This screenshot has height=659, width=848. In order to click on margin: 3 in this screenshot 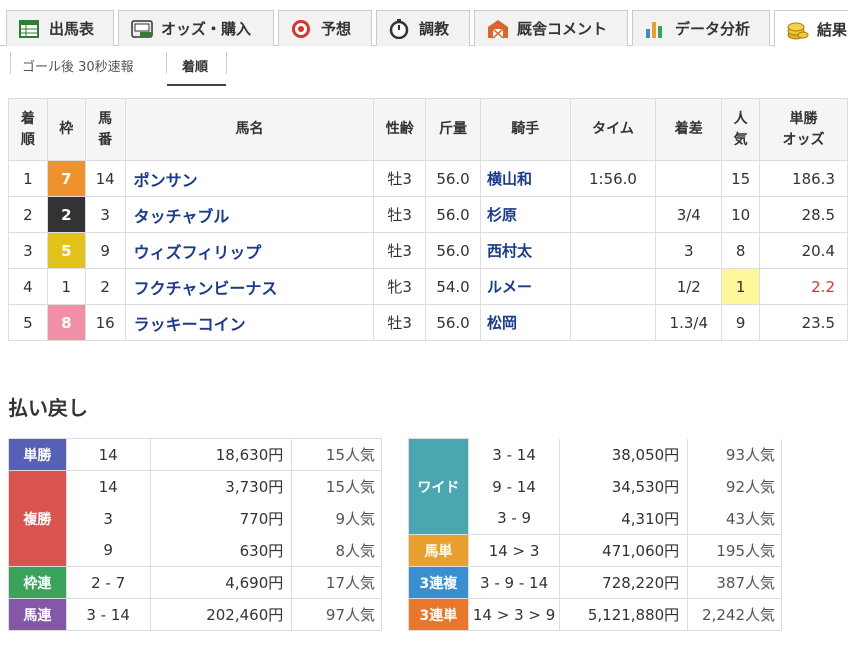, I will do `click(689, 250)`.